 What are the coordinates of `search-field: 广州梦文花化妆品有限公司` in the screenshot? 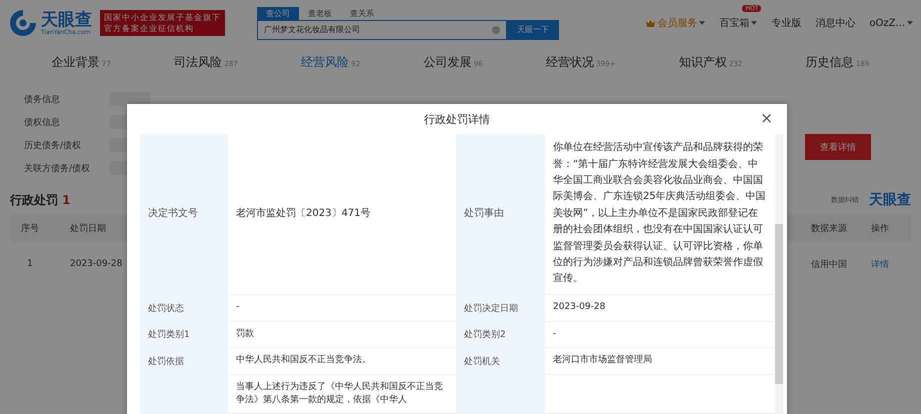 It's located at (382, 30).